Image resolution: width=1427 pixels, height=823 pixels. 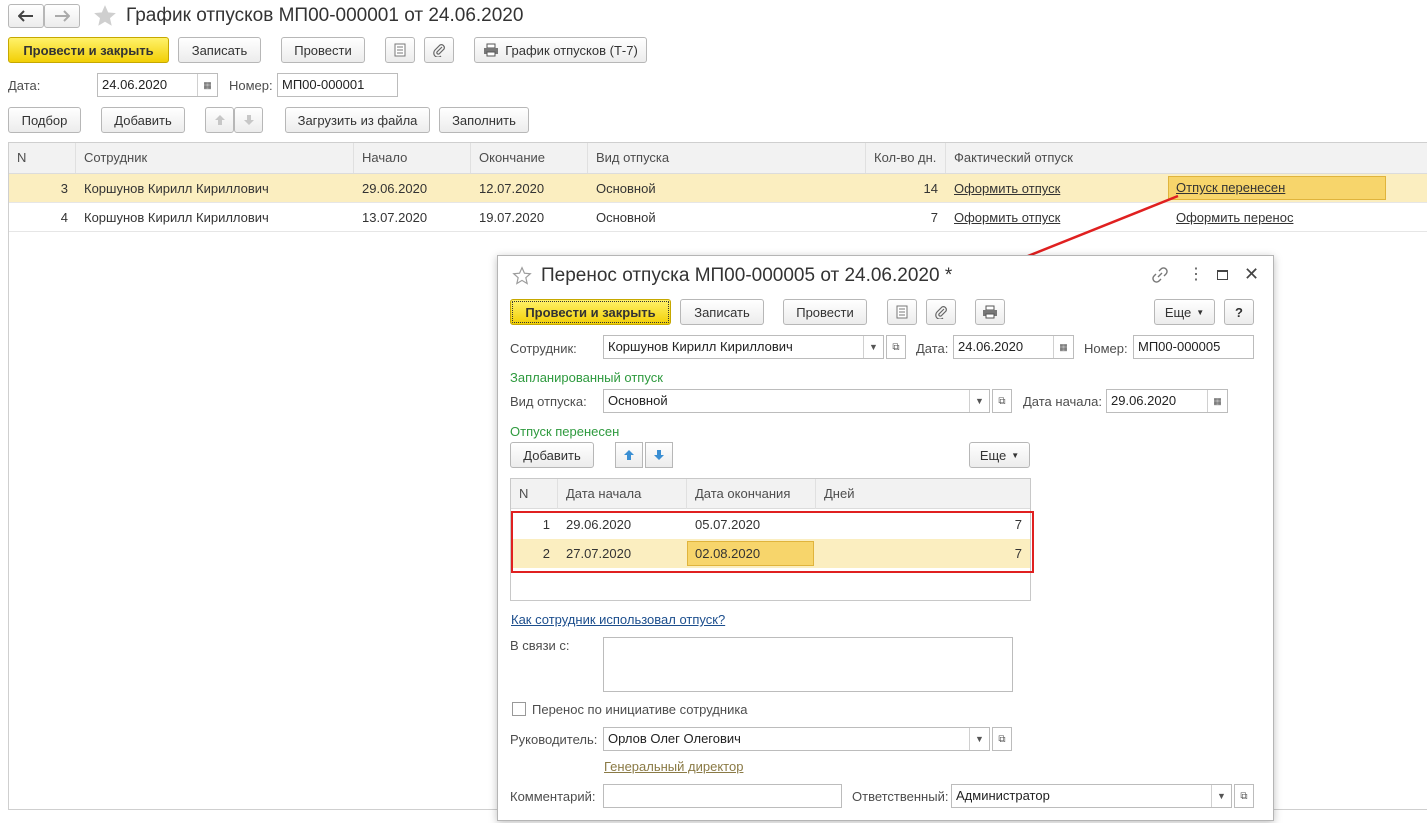 What do you see at coordinates (1002, 401) in the screenshot?
I see `open-vacation-type-button: ⧉` at bounding box center [1002, 401].